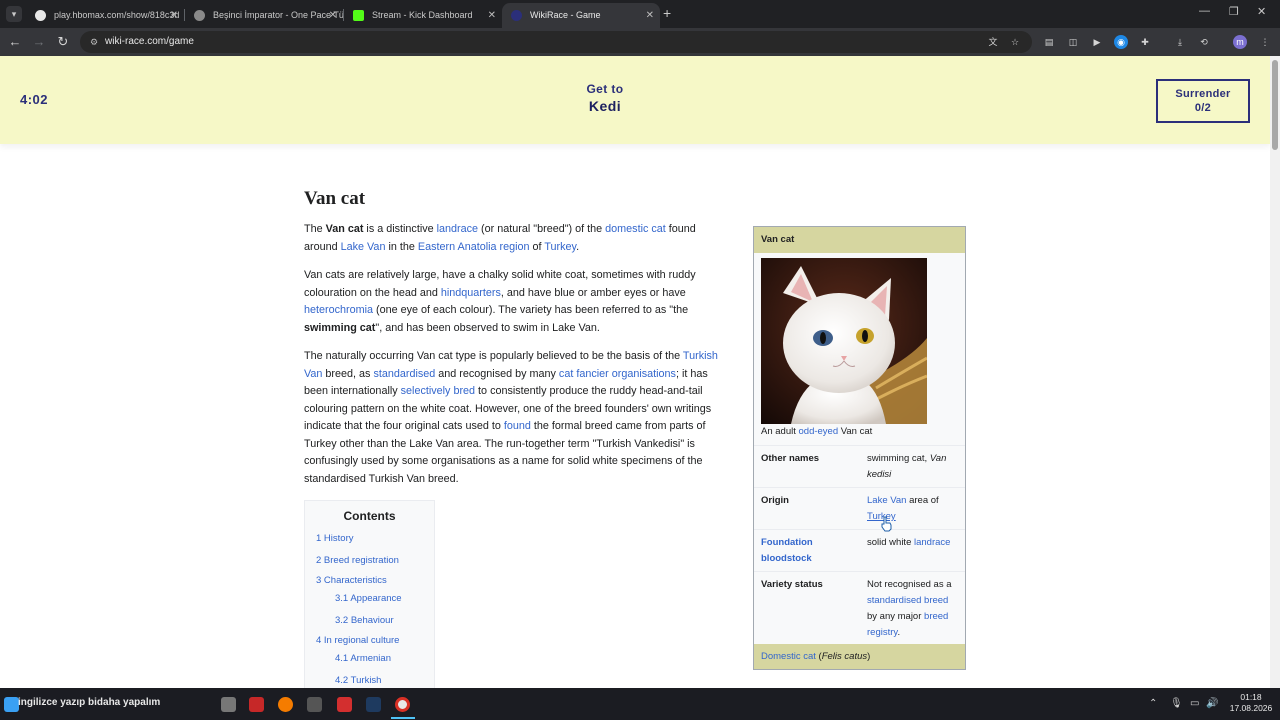  What do you see at coordinates (1153, 703) in the screenshot?
I see `tray-chevron-icon: ⌃` at bounding box center [1153, 703].